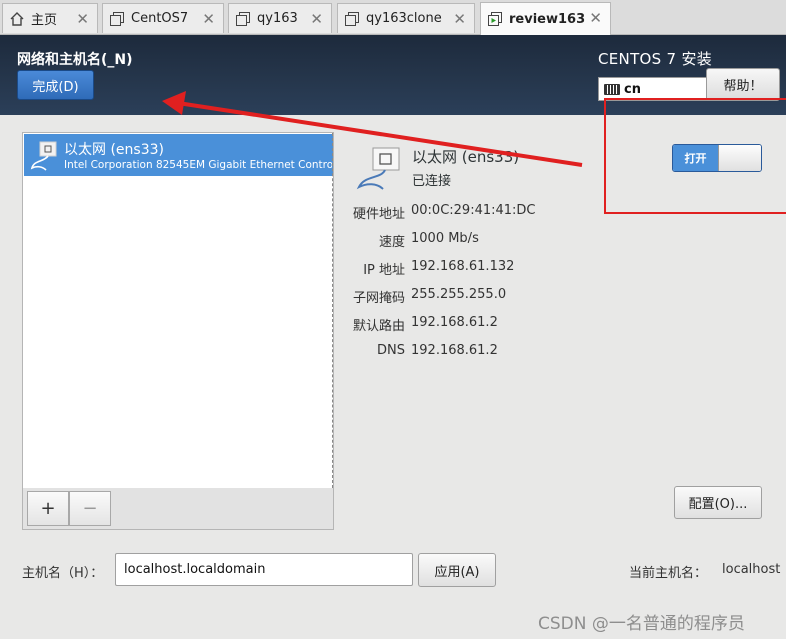  Describe the element at coordinates (378, 214) in the screenshot. I see `hardware-address-label: 硬件地址` at that location.